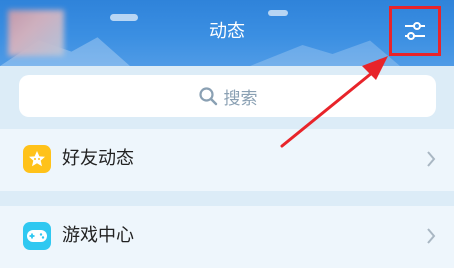 The width and height of the screenshot is (454, 268). I want to click on sliders-icon, so click(415, 31).